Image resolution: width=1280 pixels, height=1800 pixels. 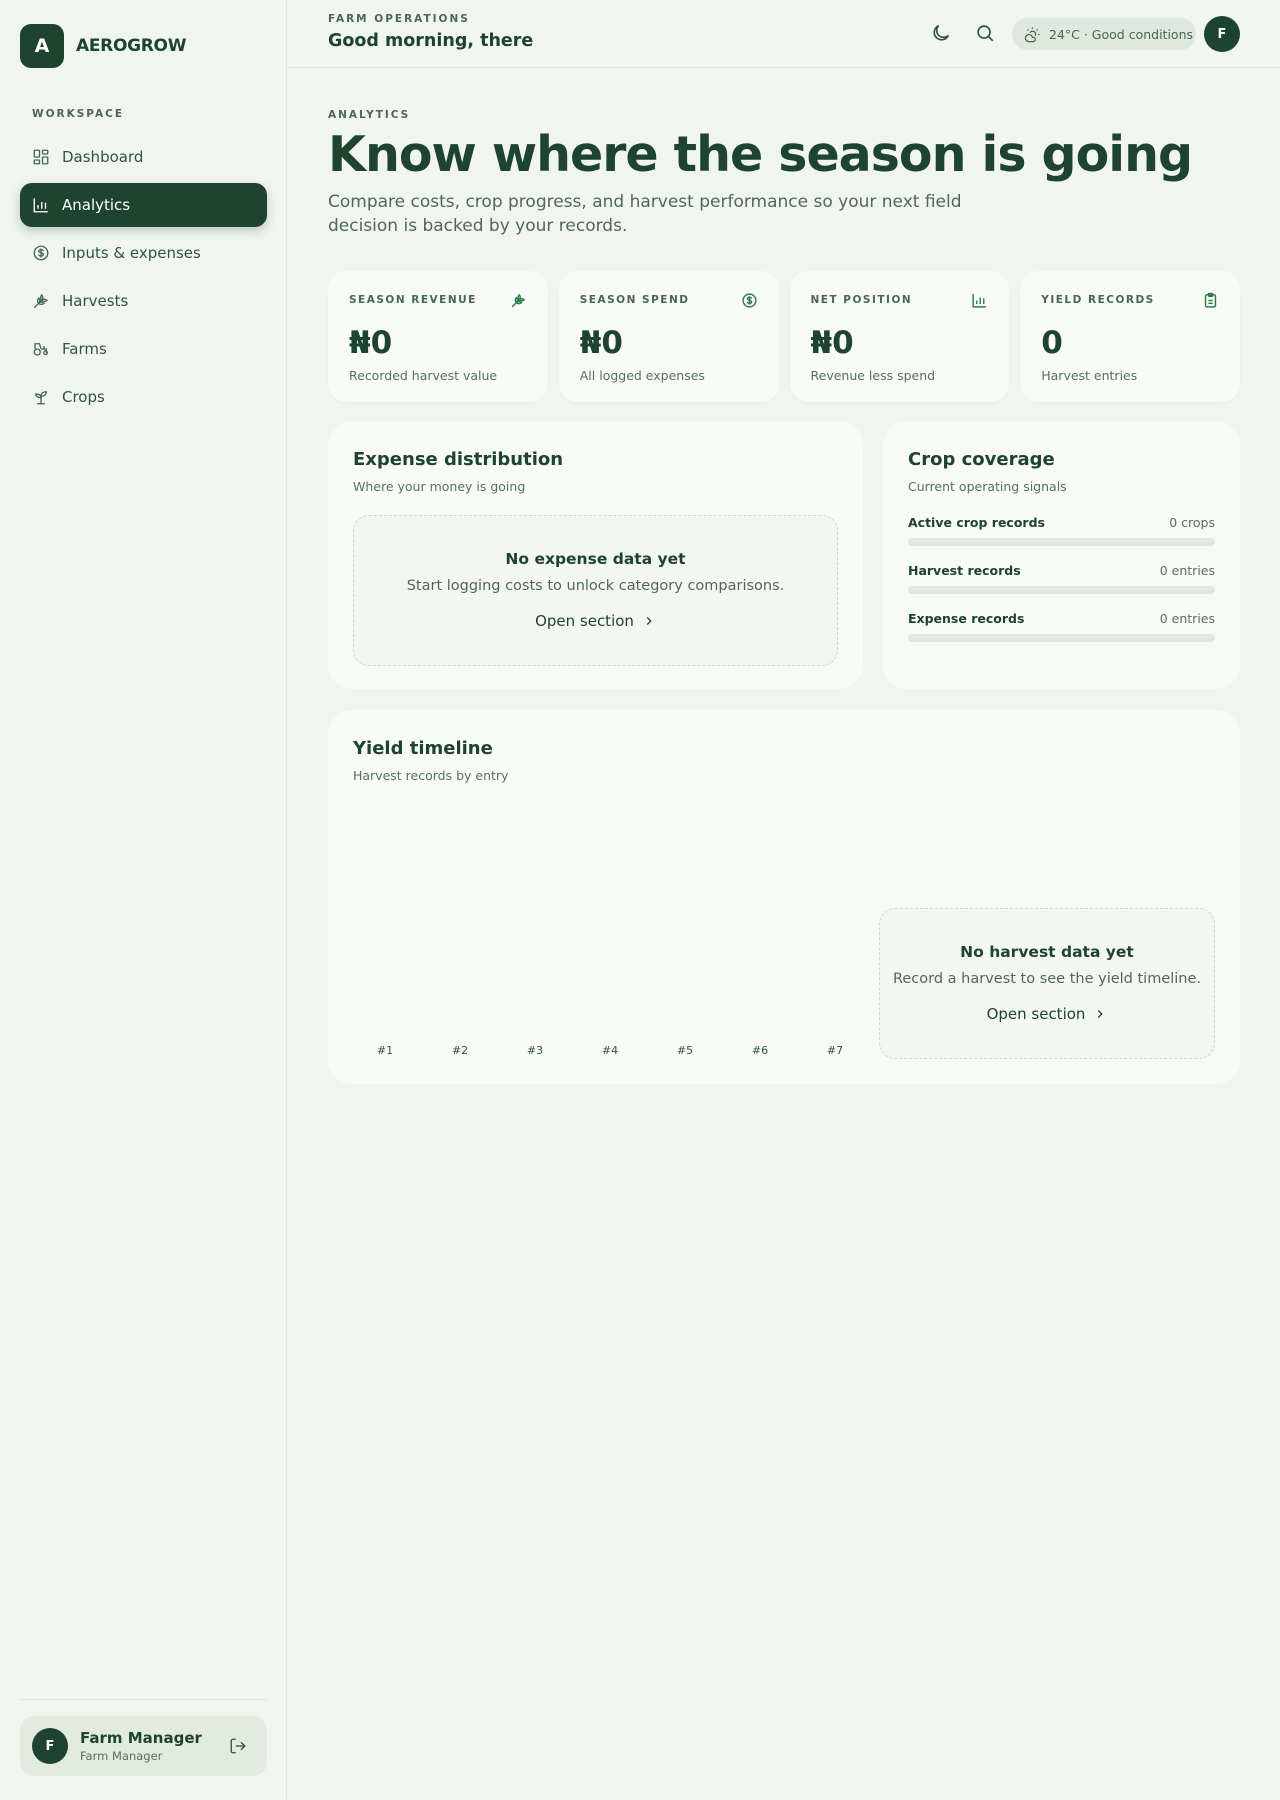 I want to click on clipboard-icon, so click(x=1210, y=300).